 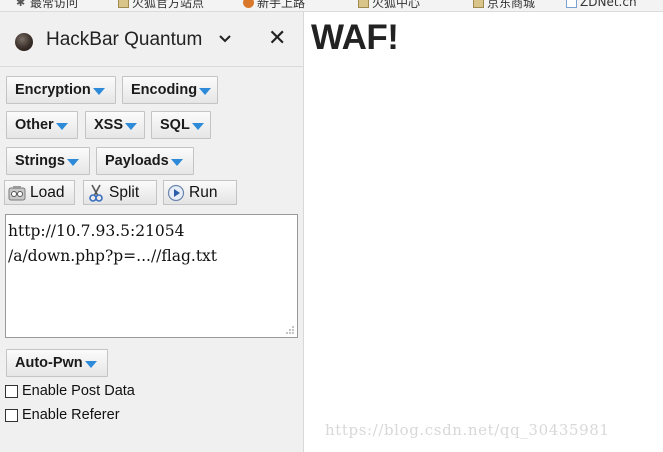 What do you see at coordinates (164, 90) in the screenshot?
I see `encoding-label: Encoding` at bounding box center [164, 90].